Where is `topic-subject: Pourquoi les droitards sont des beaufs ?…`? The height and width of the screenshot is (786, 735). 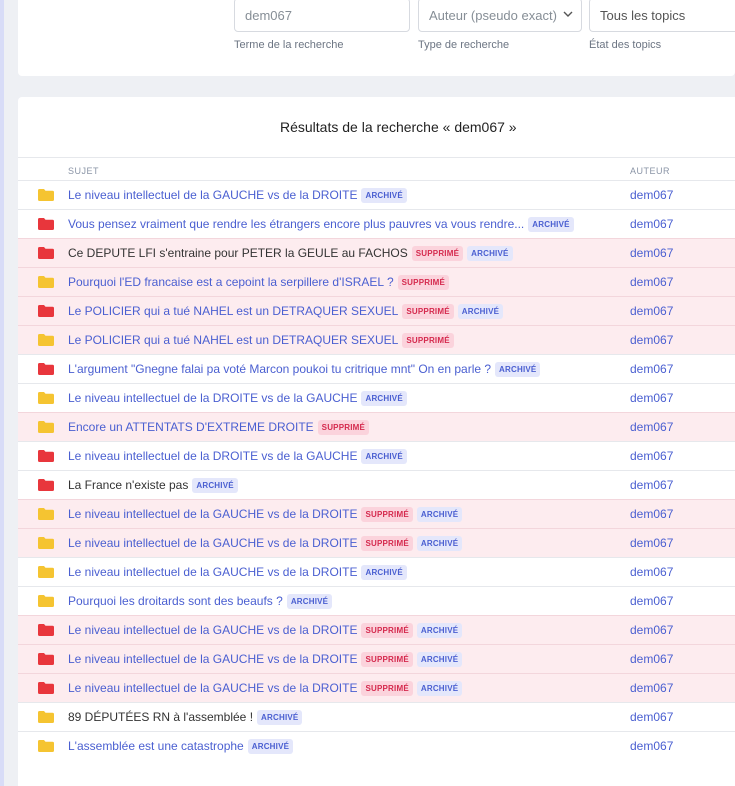 topic-subject: Pourquoi les droitards sont des beaufs ?… is located at coordinates (200, 601).